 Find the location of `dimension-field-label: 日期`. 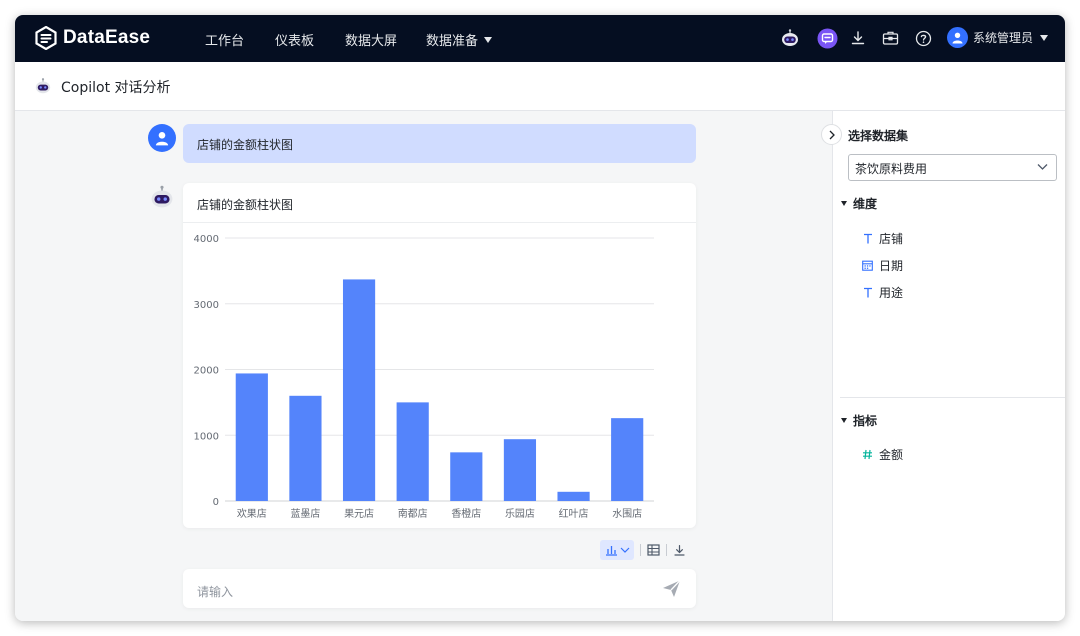

dimension-field-label: 日期 is located at coordinates (891, 266).